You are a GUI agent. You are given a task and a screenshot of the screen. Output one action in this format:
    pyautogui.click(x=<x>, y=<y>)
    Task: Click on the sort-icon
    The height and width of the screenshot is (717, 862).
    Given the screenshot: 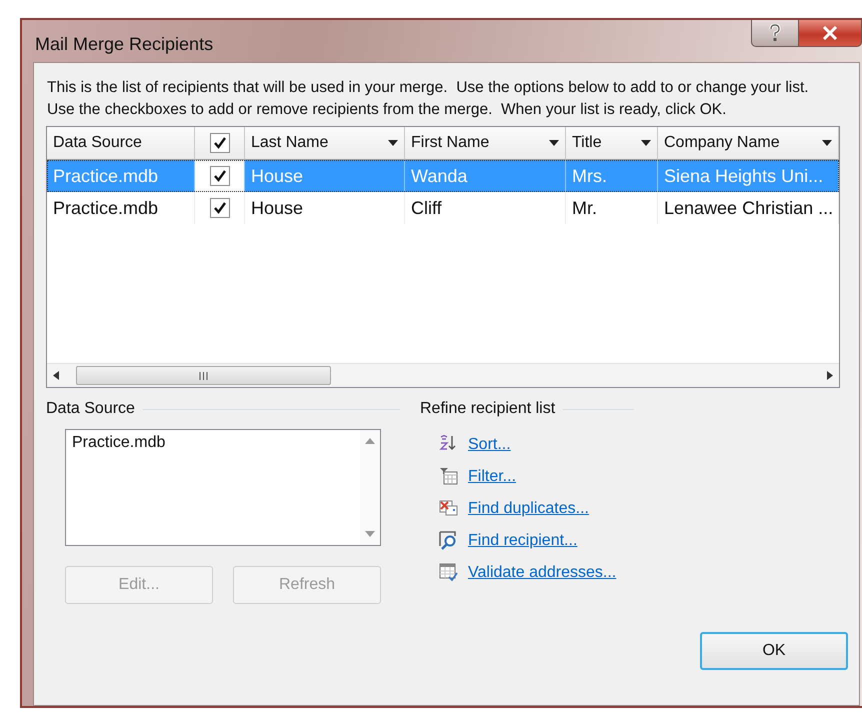 What is the action you would take?
    pyautogui.click(x=447, y=442)
    